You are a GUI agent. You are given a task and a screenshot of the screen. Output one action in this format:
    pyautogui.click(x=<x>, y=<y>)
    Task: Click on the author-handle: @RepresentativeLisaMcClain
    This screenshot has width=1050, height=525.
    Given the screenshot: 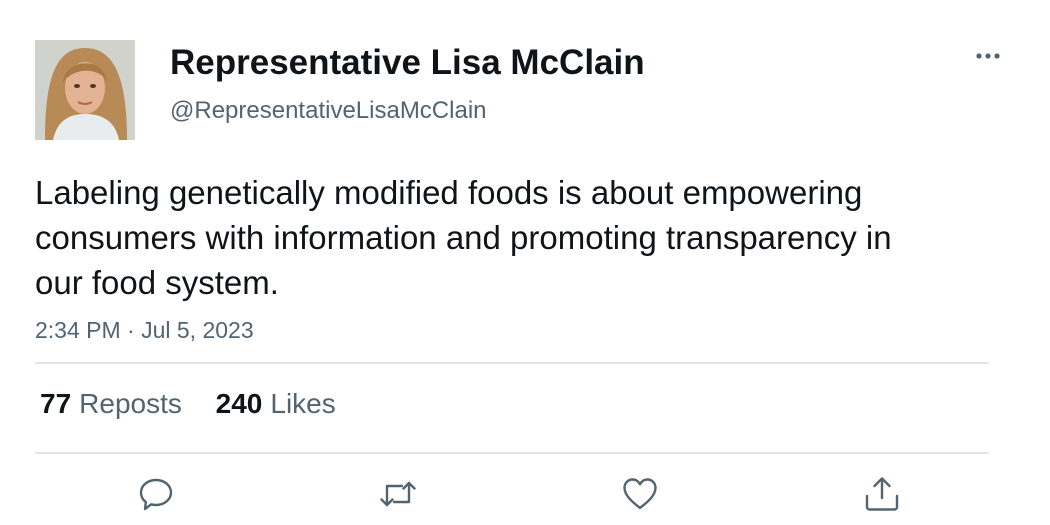 What is the action you would take?
    pyautogui.click(x=328, y=111)
    